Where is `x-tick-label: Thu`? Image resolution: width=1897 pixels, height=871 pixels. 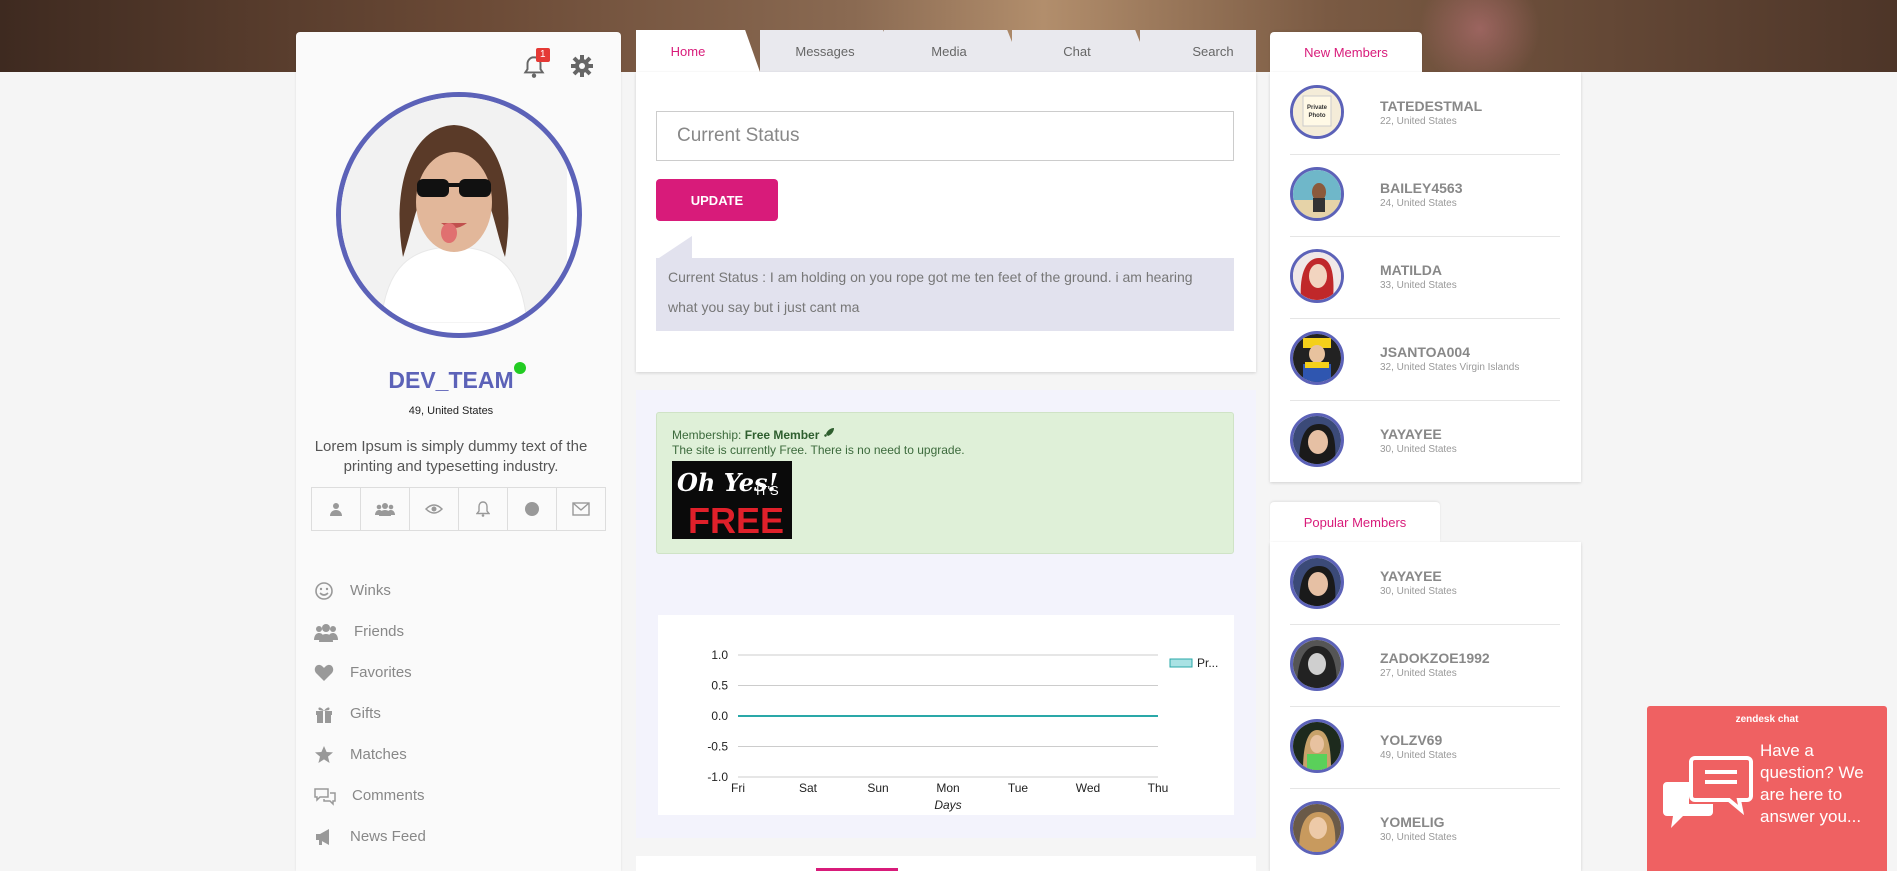 x-tick-label: Thu is located at coordinates (1158, 788).